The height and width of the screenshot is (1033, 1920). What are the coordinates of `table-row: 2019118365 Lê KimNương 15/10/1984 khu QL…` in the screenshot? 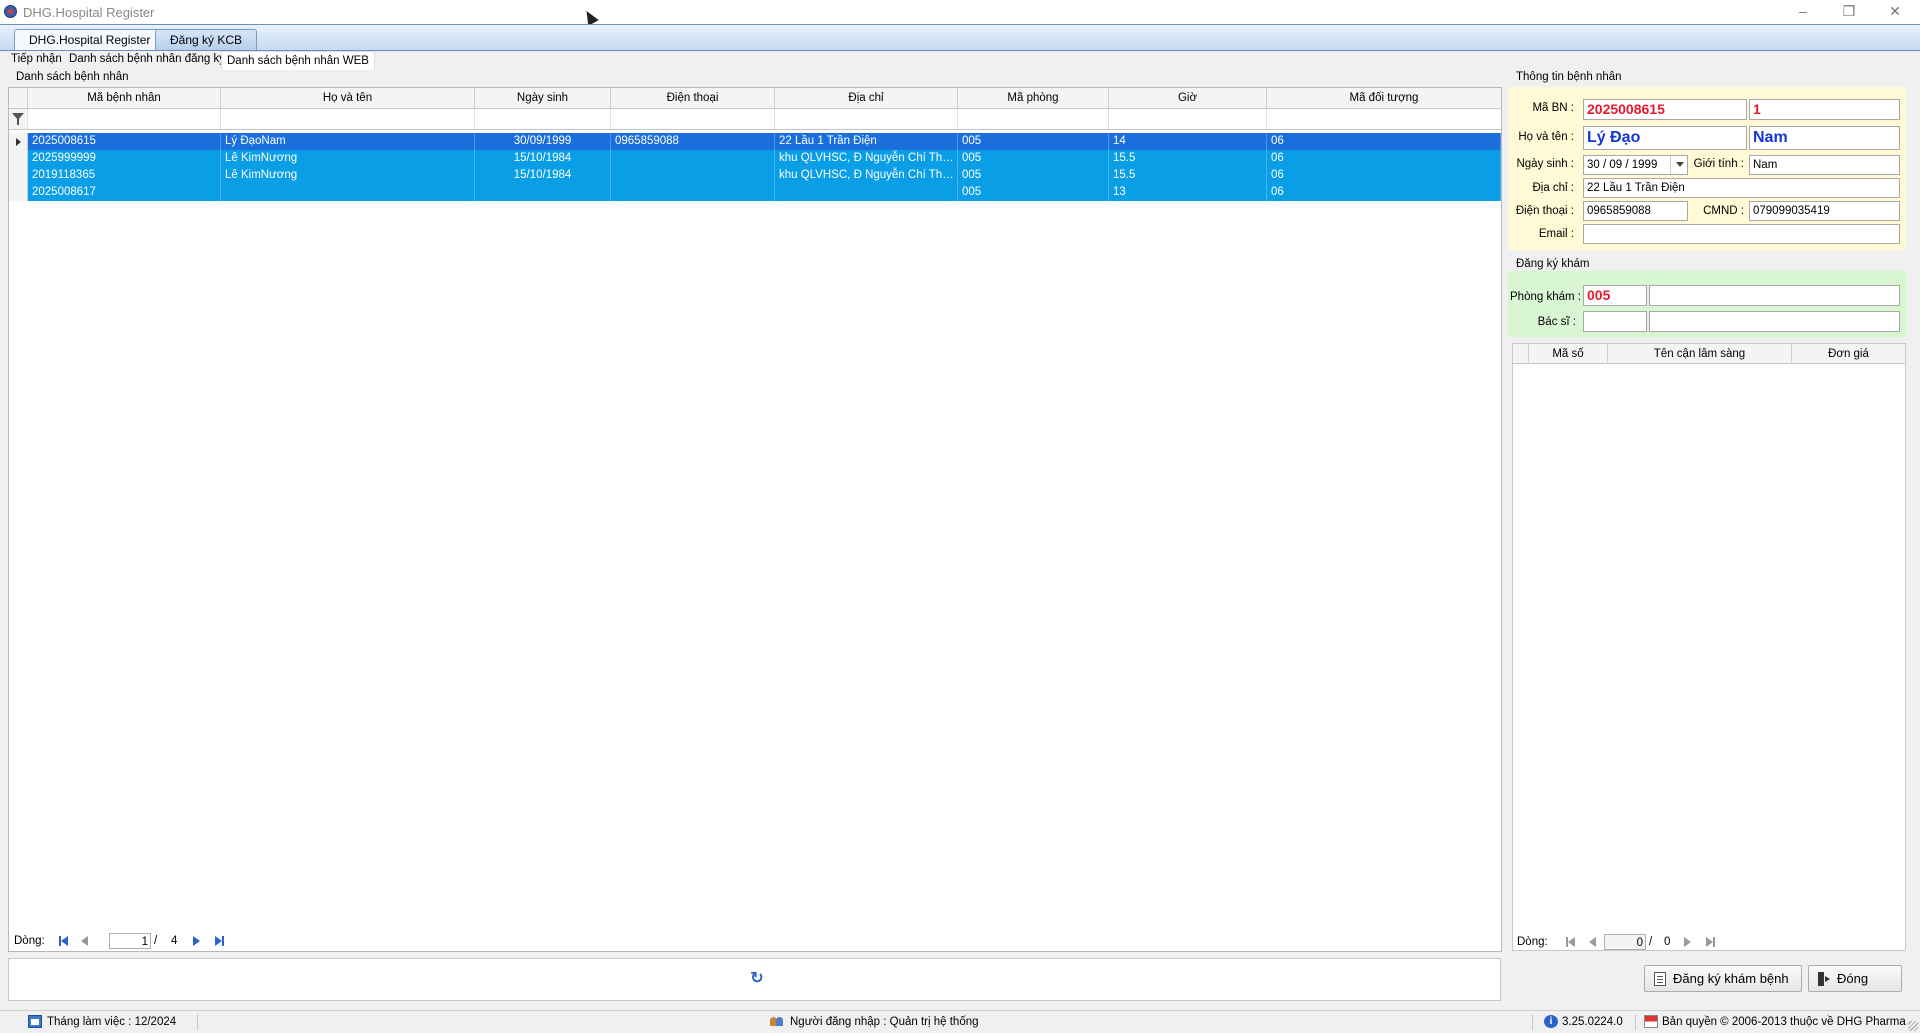 It's located at (755, 175).